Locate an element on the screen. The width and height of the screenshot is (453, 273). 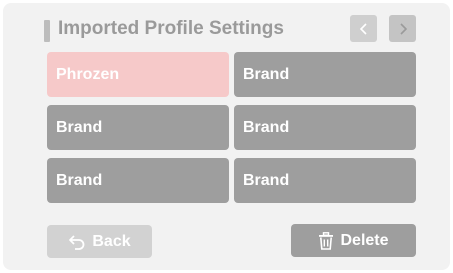
chevron-left-icon is located at coordinates (363, 28).